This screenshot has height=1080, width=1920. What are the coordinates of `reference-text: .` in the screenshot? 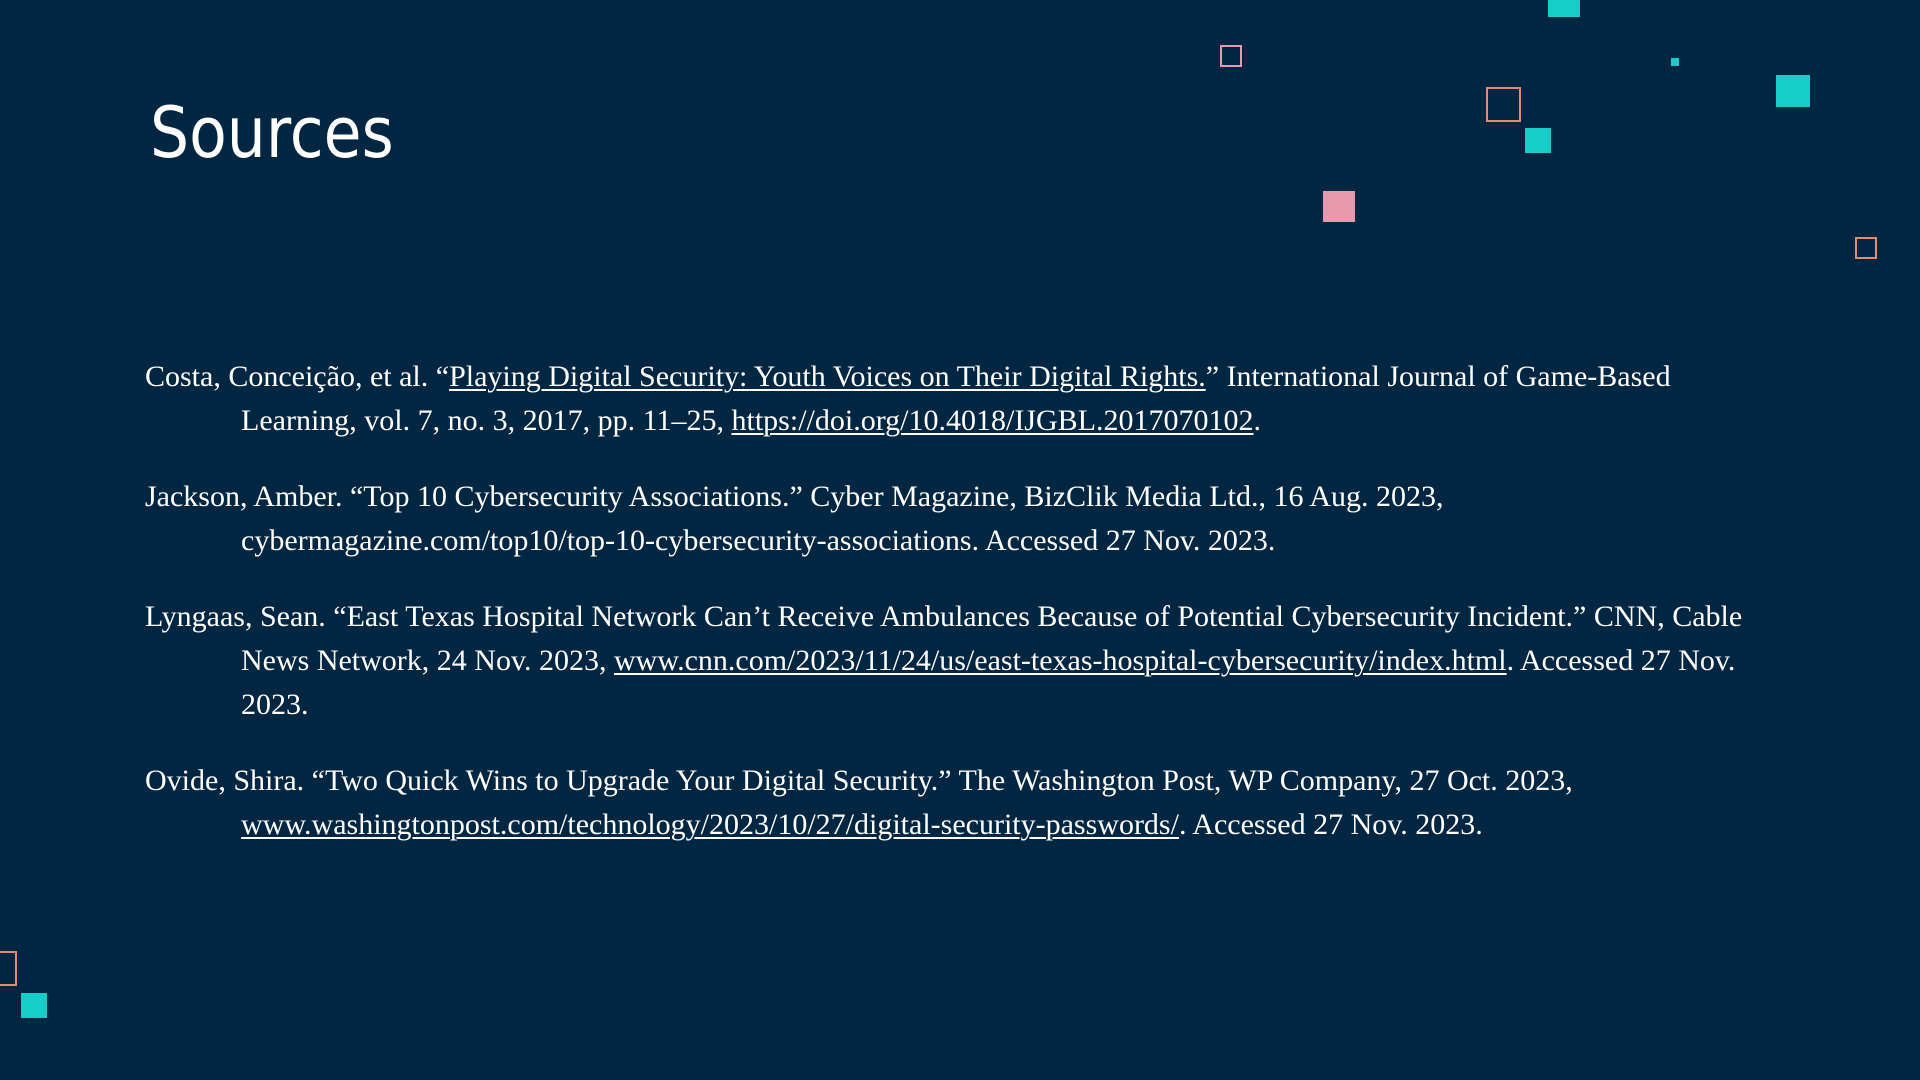 It's located at (1257, 420).